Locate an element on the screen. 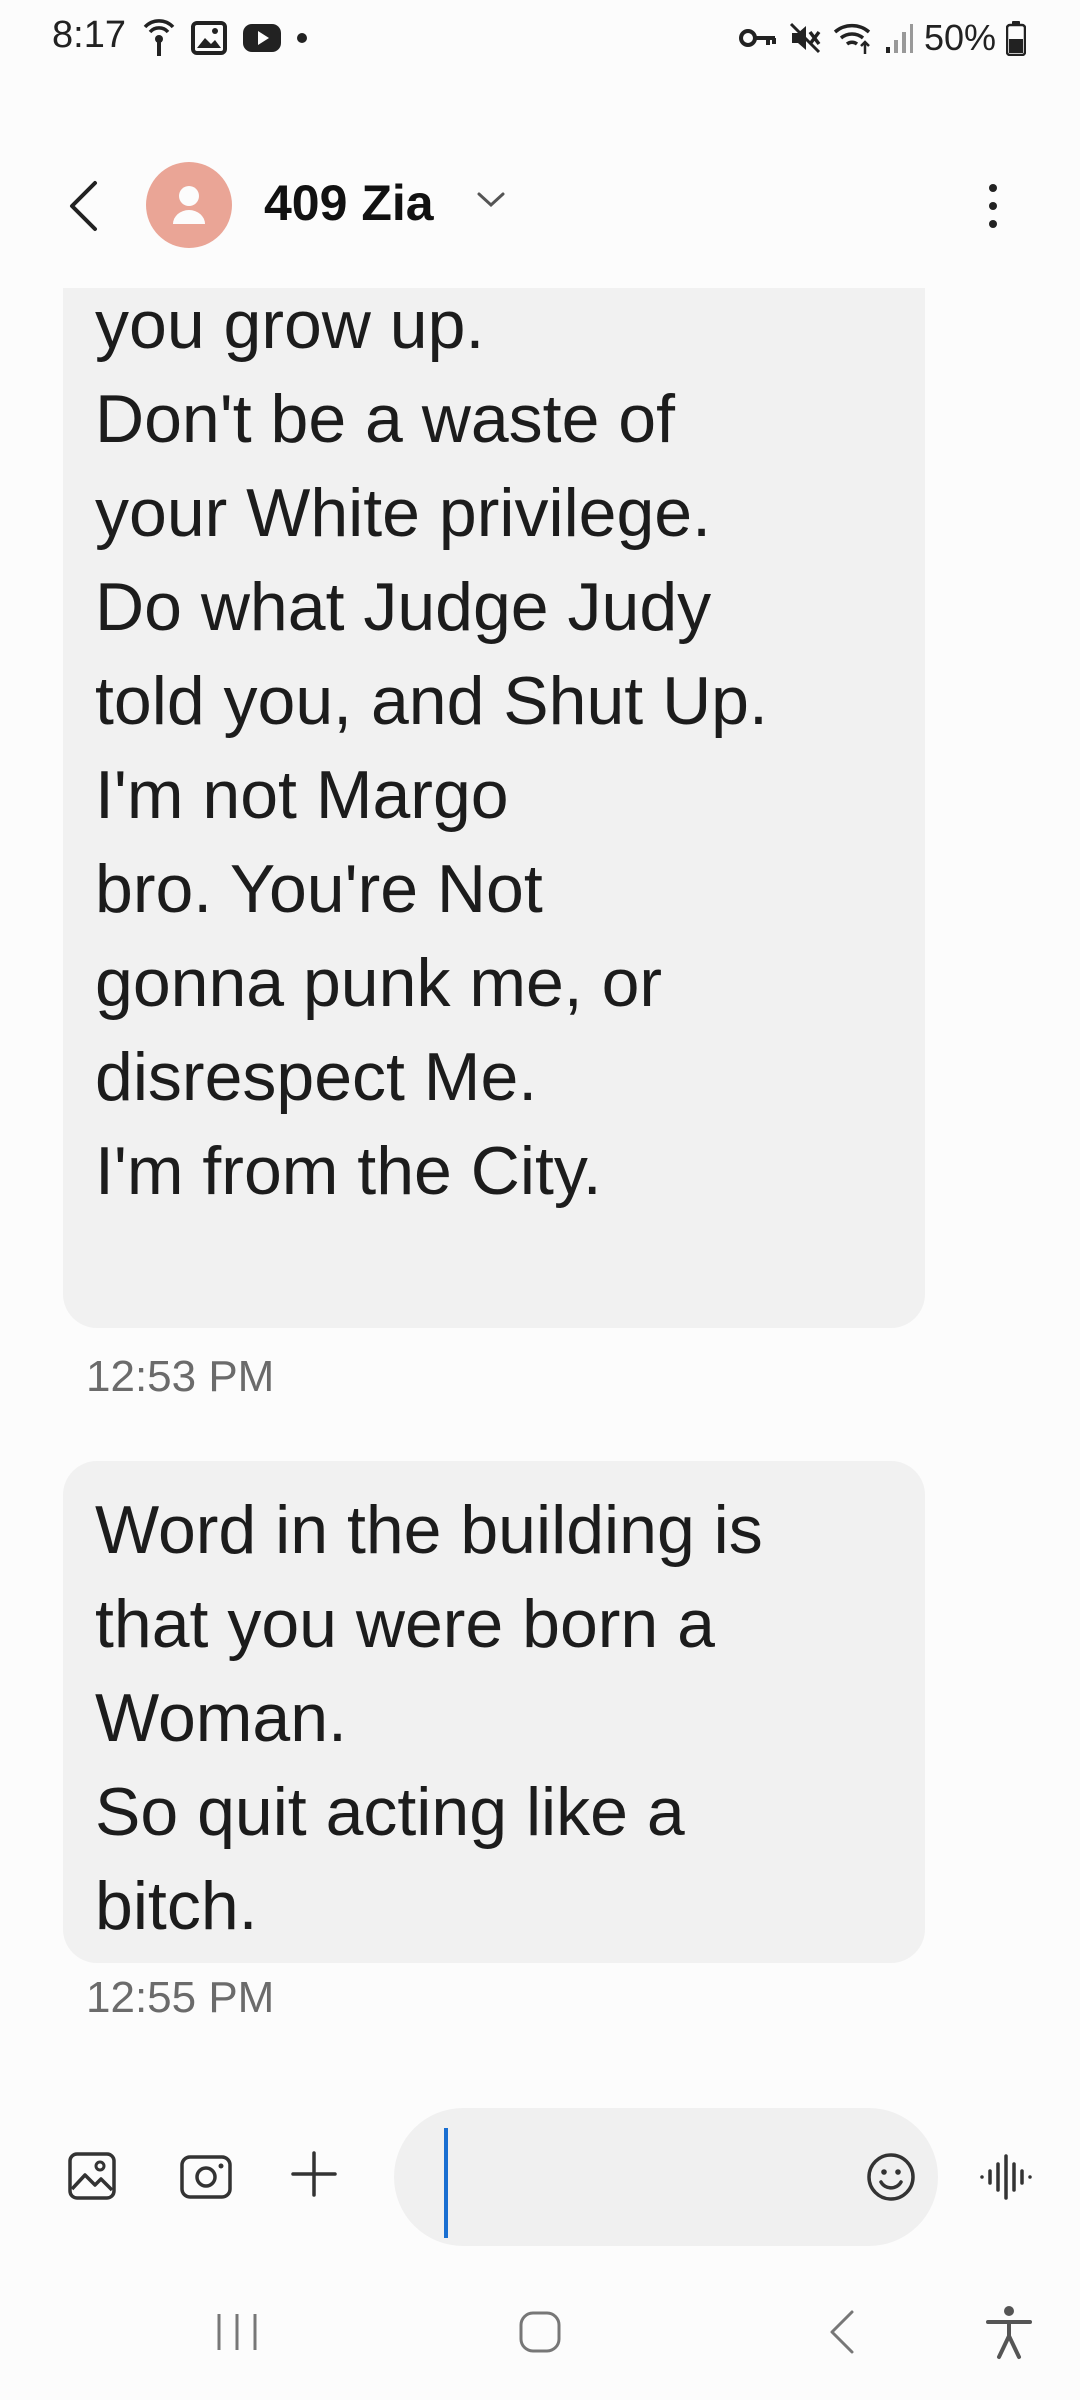  back-arrow-icon is located at coordinates (83, 206).